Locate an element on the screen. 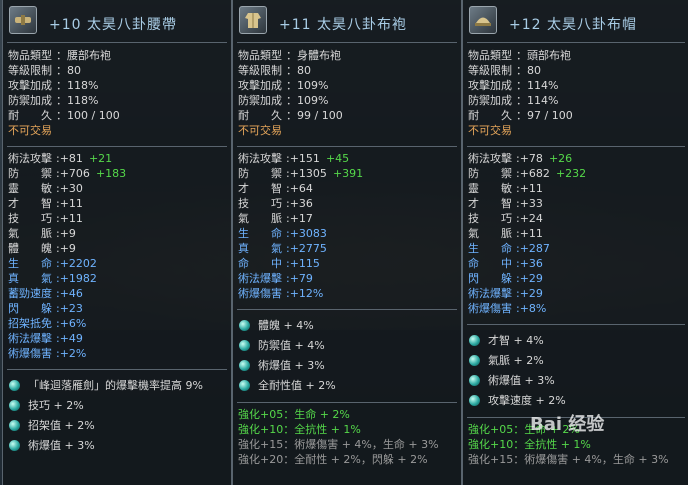 This screenshot has height=485, width=688. stat-row: 閃 躲:+29 is located at coordinates (505, 278).